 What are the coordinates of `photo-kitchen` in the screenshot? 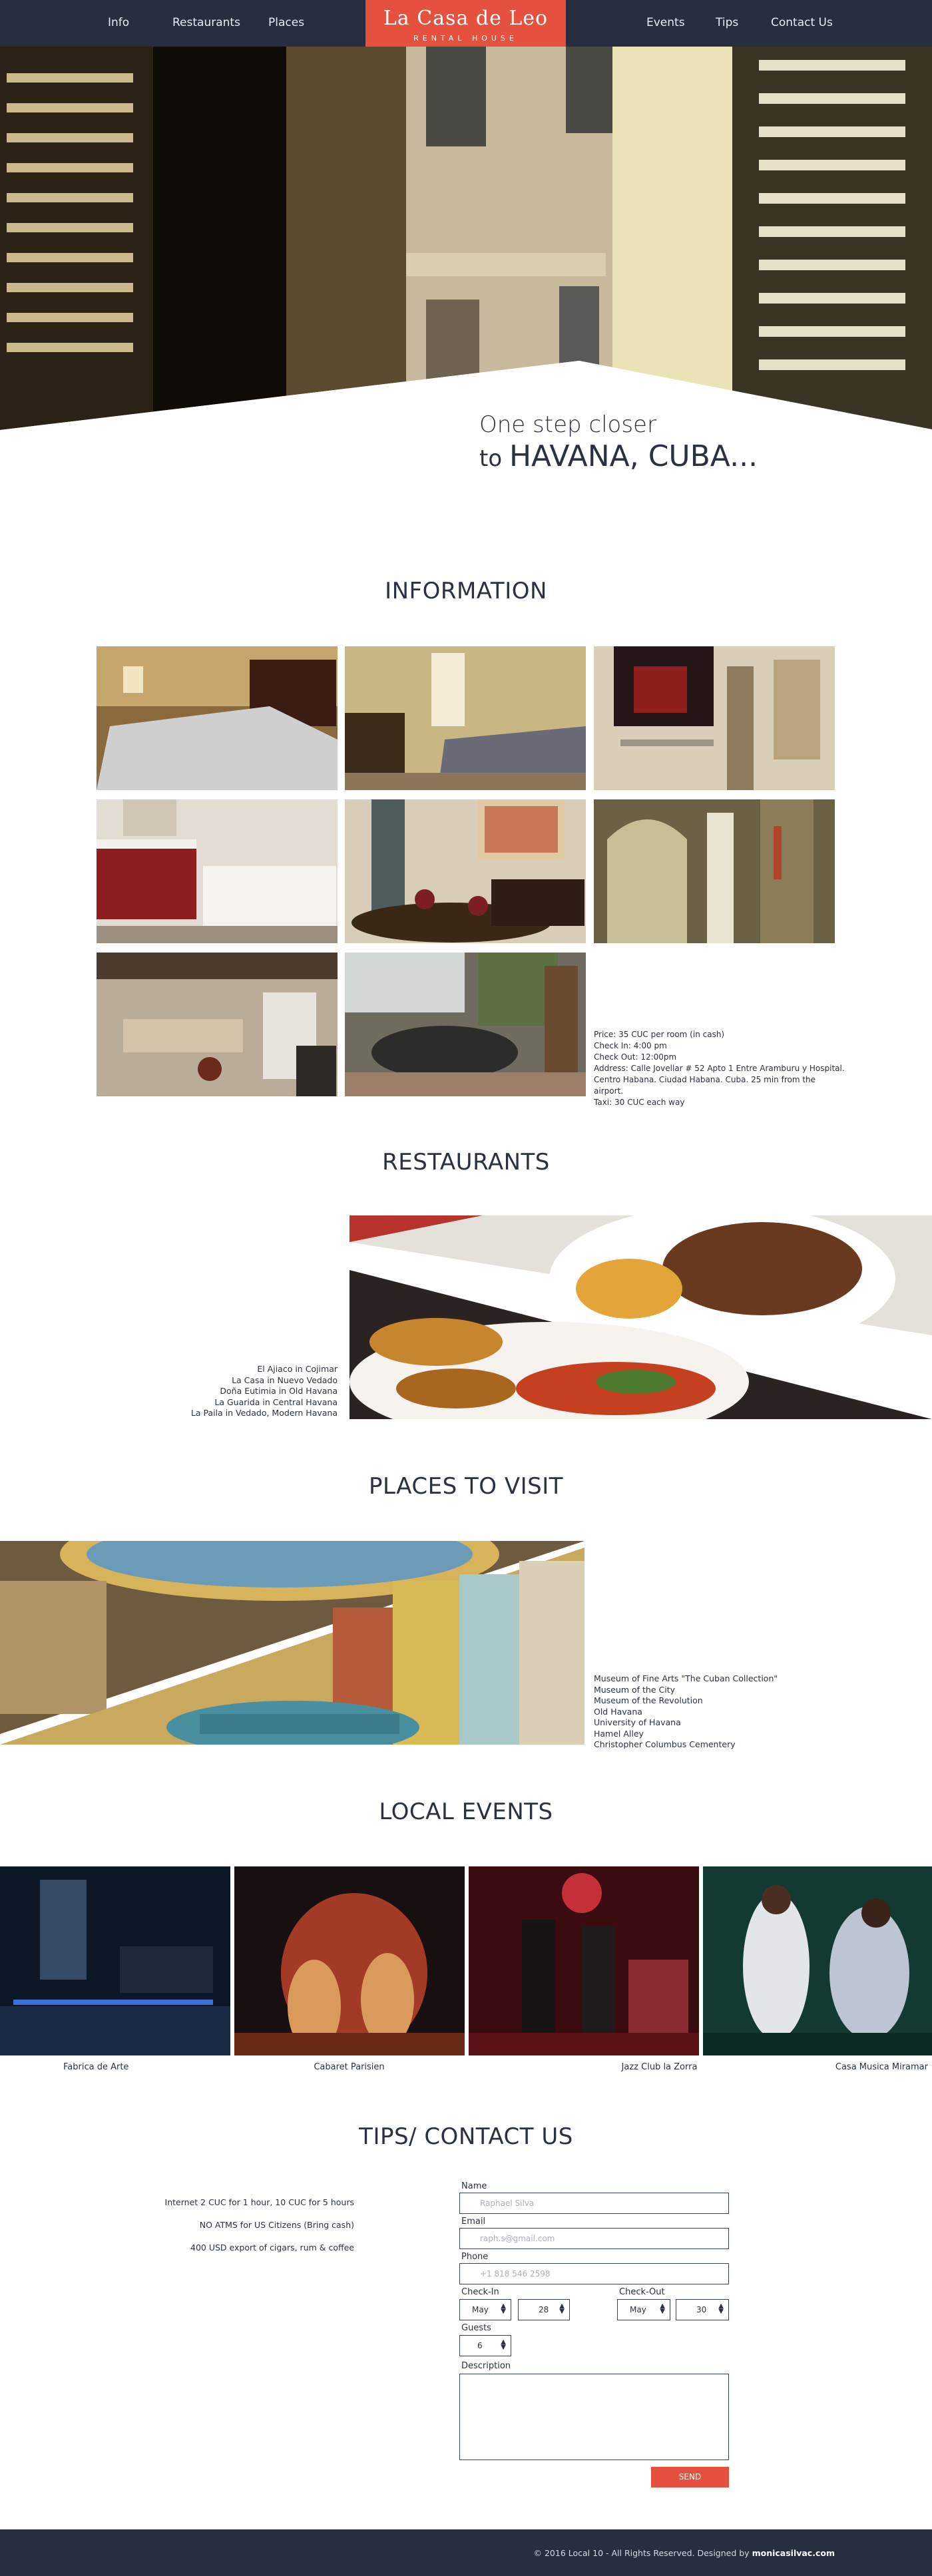 It's located at (217, 1024).